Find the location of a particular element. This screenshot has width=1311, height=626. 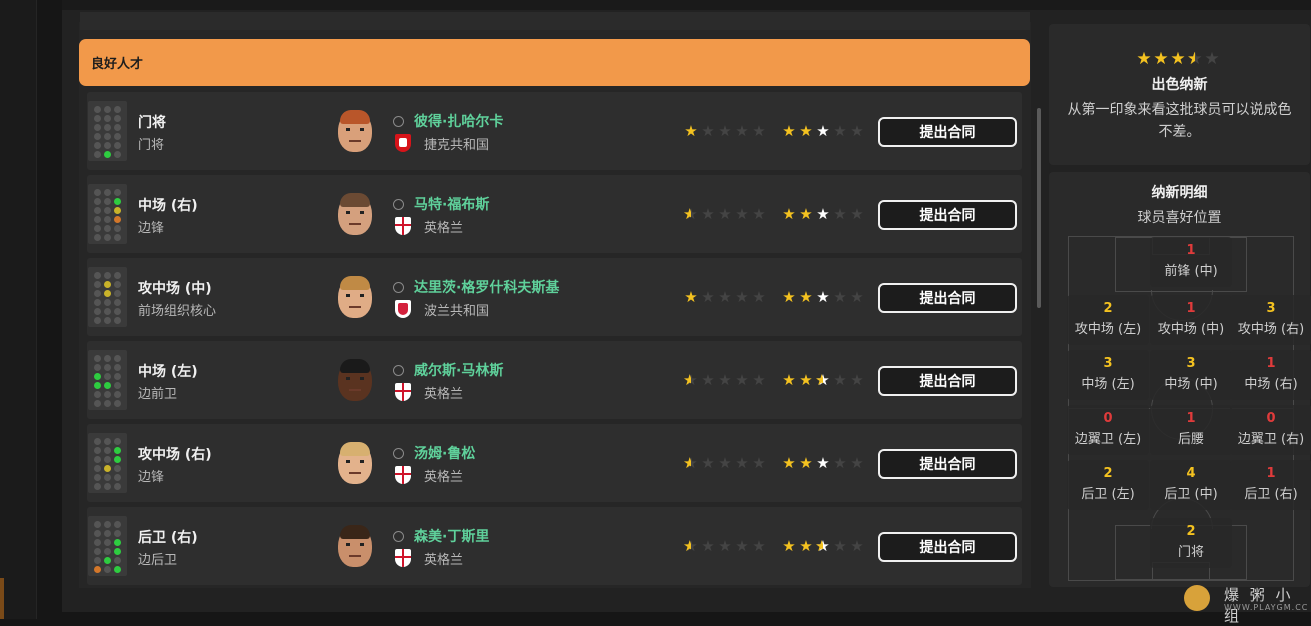

player-name-link: 汤姆·鲁松 is located at coordinates (444, 453).